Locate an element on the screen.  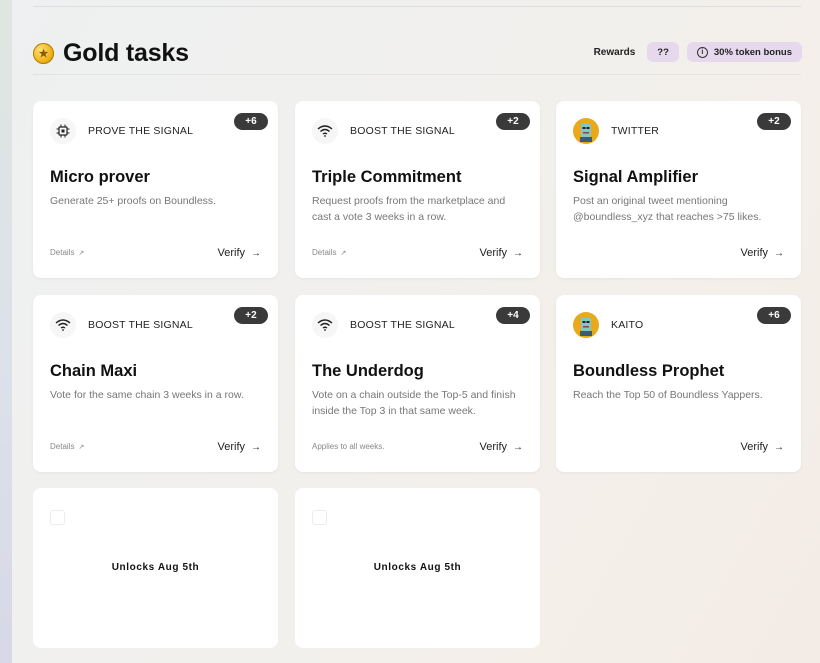
rewards-bar: Rewards ?? i 30% token bonus is located at coordinates (698, 52).